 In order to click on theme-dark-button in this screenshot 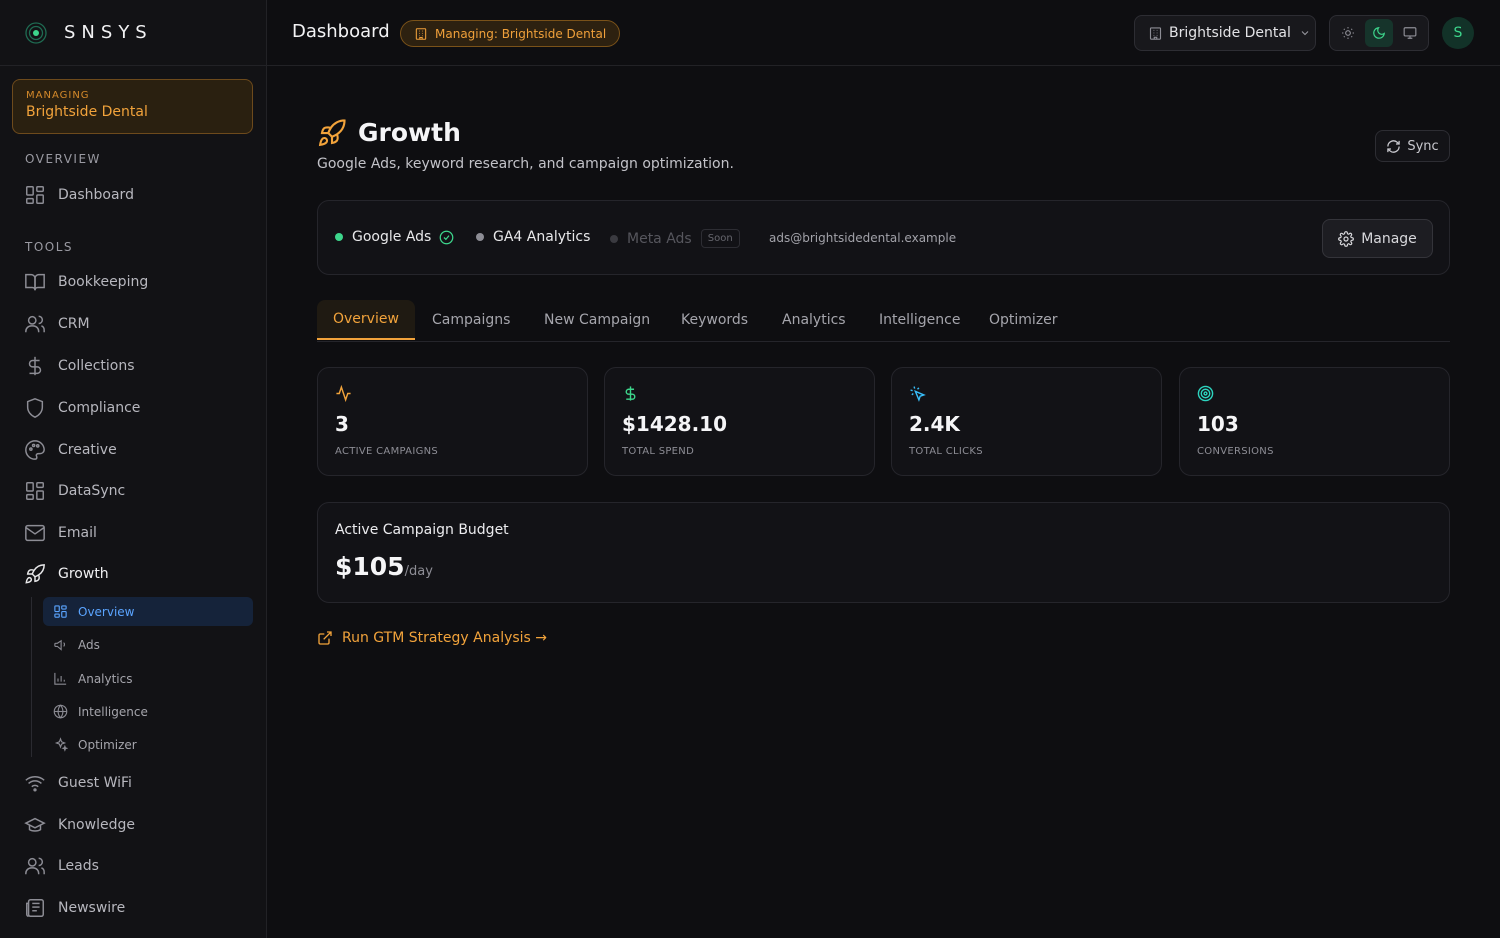, I will do `click(1379, 33)`.